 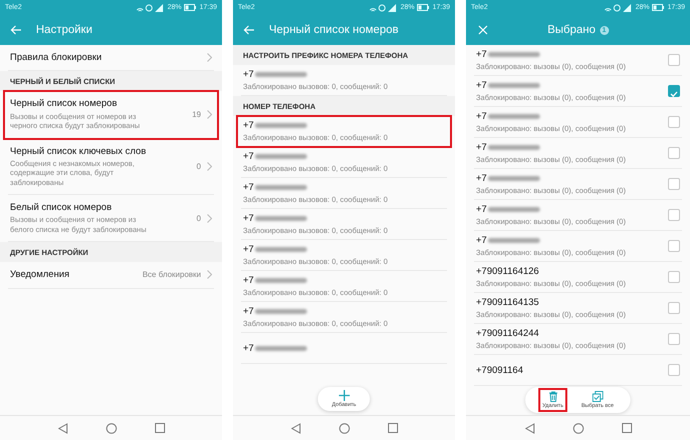 What do you see at coordinates (553, 396) in the screenshot?
I see `trash-icon` at bounding box center [553, 396].